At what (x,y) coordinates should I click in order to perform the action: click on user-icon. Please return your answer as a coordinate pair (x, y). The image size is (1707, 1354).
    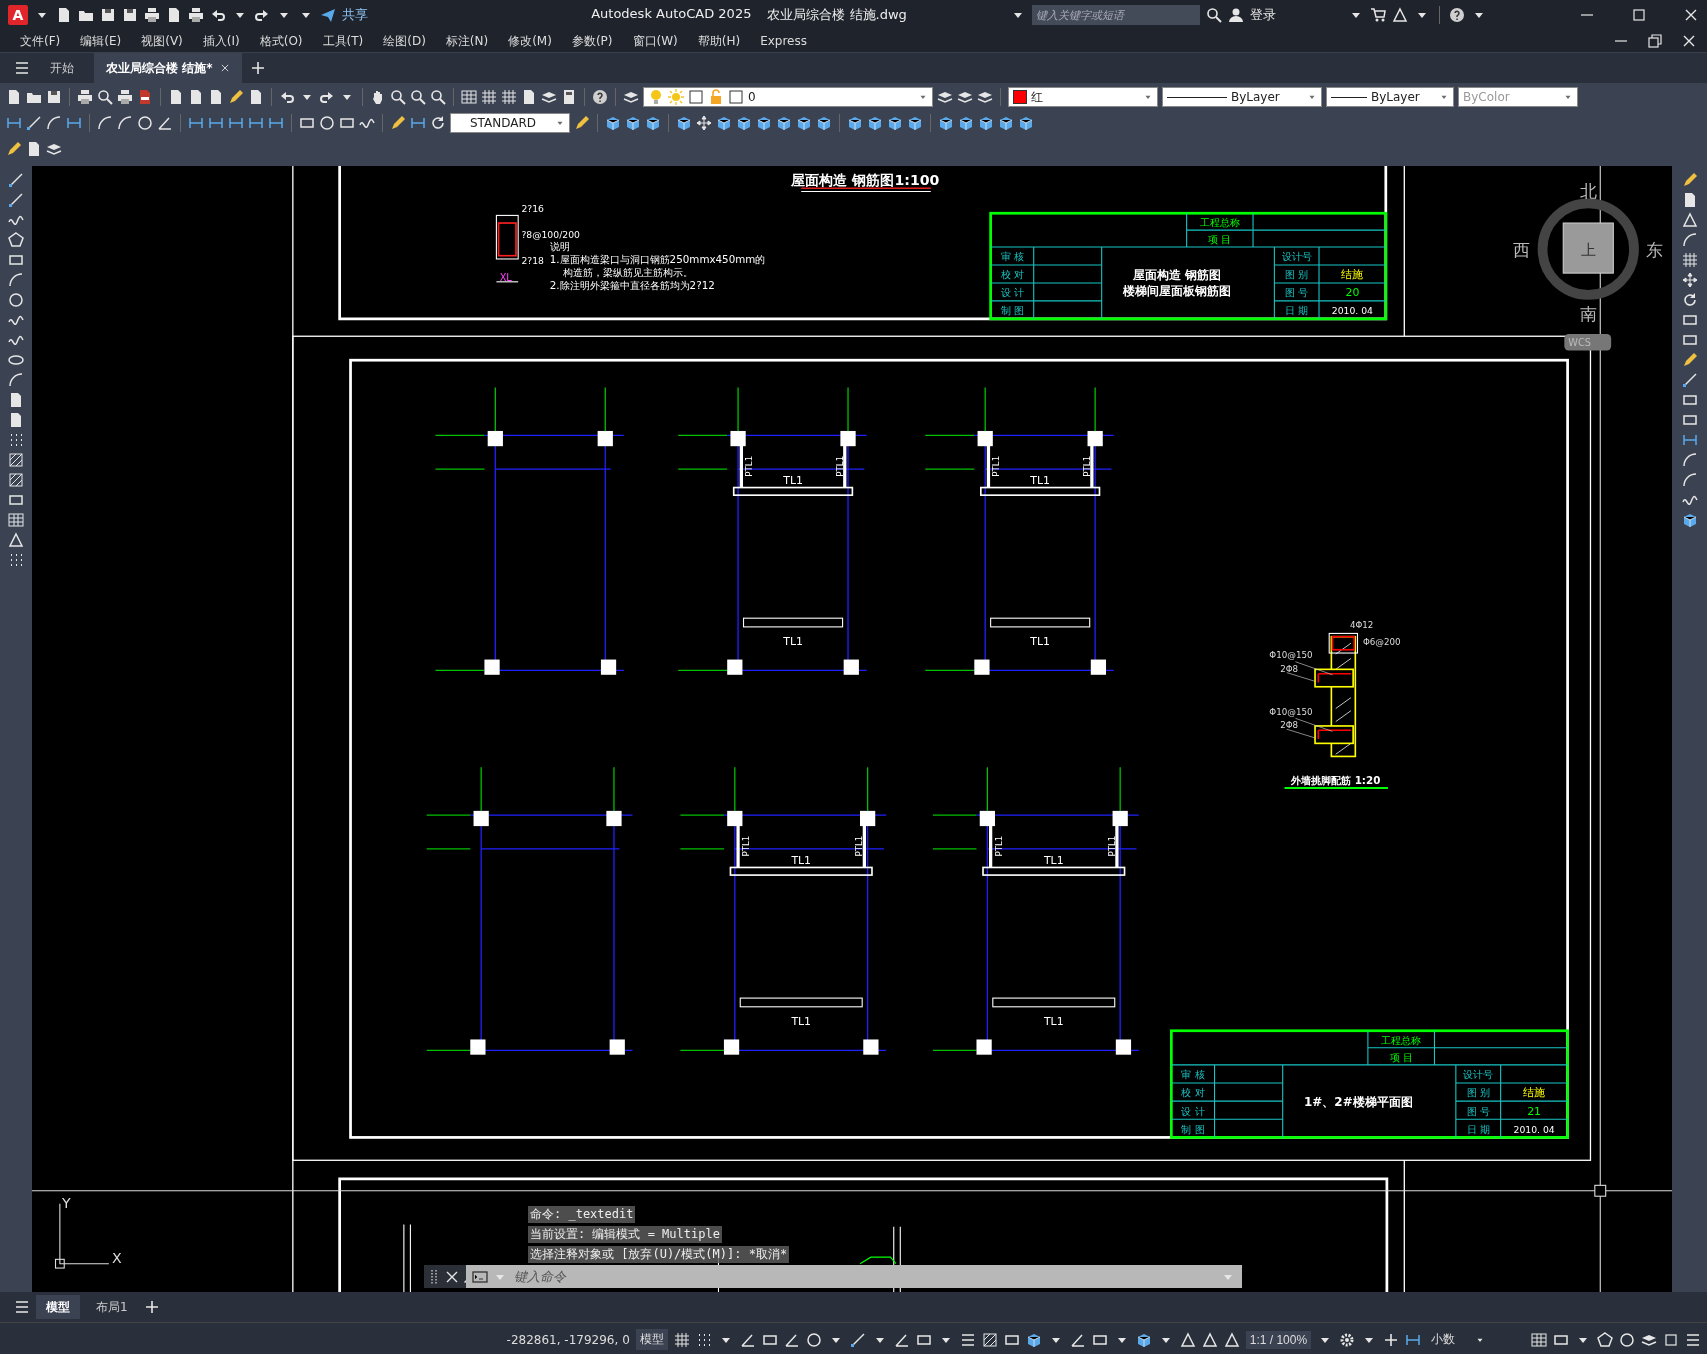
    Looking at the image, I should click on (1236, 15).